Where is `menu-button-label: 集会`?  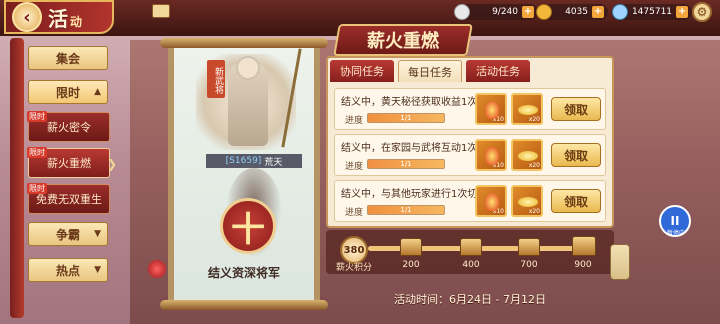
menu-button-label: 集会 is located at coordinates (67, 58).